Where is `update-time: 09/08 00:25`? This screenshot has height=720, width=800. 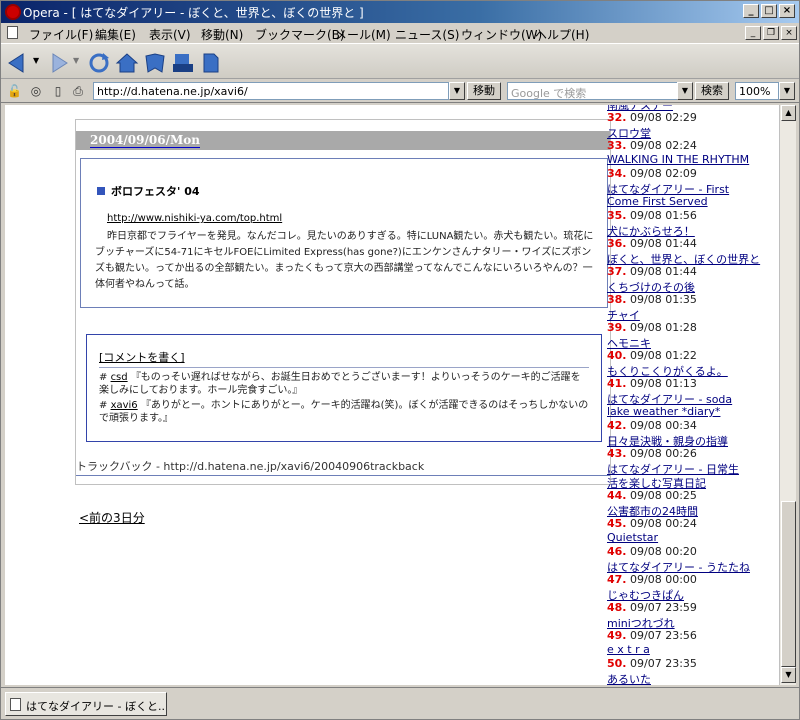
update-time: 09/08 00:25 is located at coordinates (663, 495).